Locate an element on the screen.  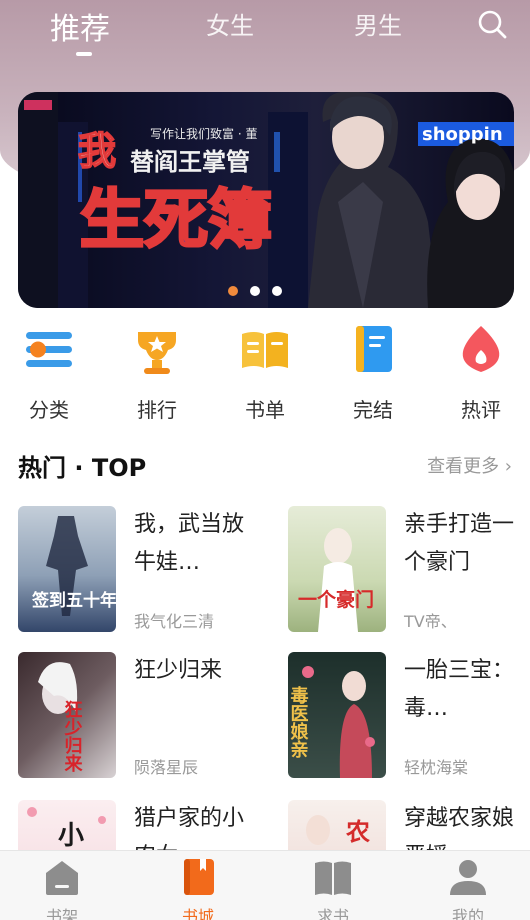
svg-text: shoppin is located at coordinates (462, 134).